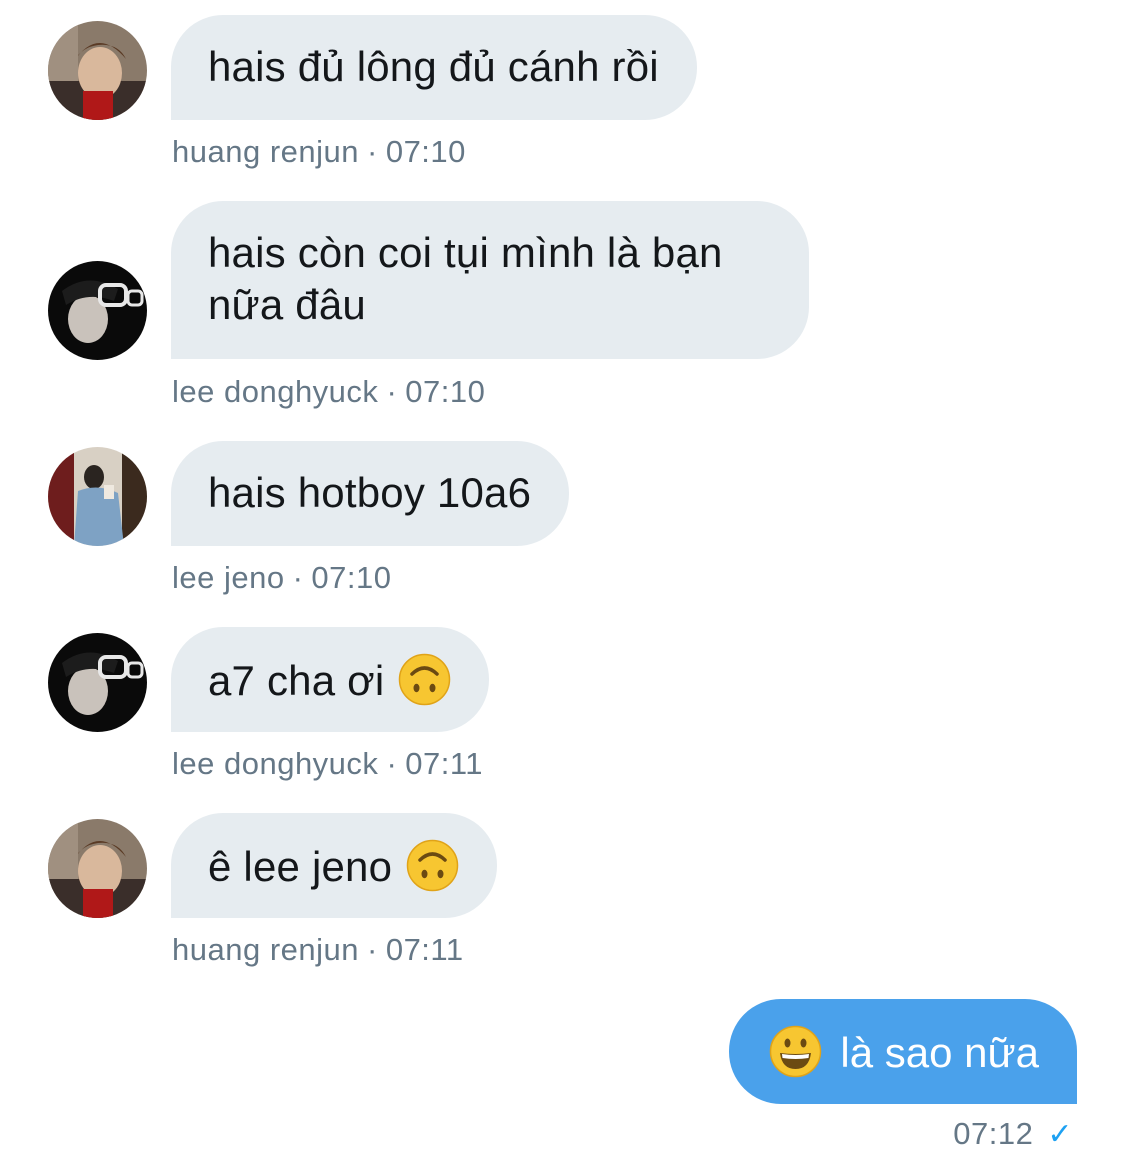 This screenshot has height=1176, width=1125. I want to click on sender-name: lee jeno, so click(228, 577).